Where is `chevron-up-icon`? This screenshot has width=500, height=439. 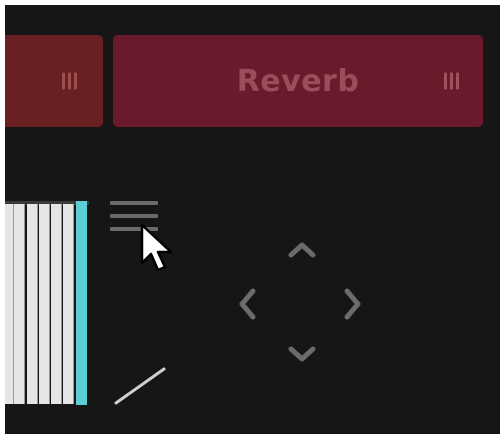
chevron-up-icon is located at coordinates (302, 249).